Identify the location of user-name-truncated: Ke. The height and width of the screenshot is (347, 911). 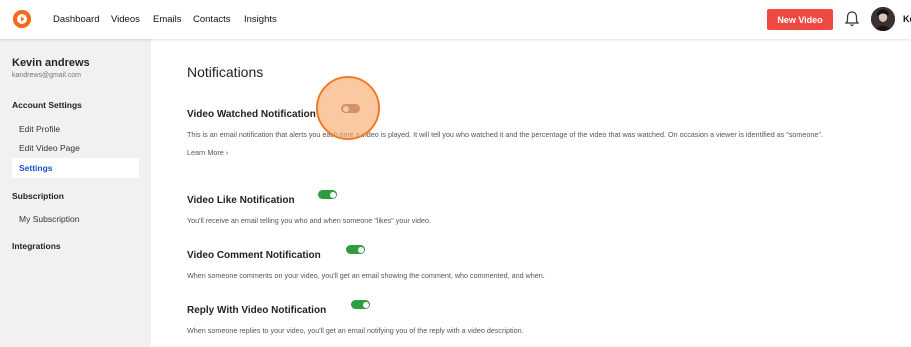
(907, 19).